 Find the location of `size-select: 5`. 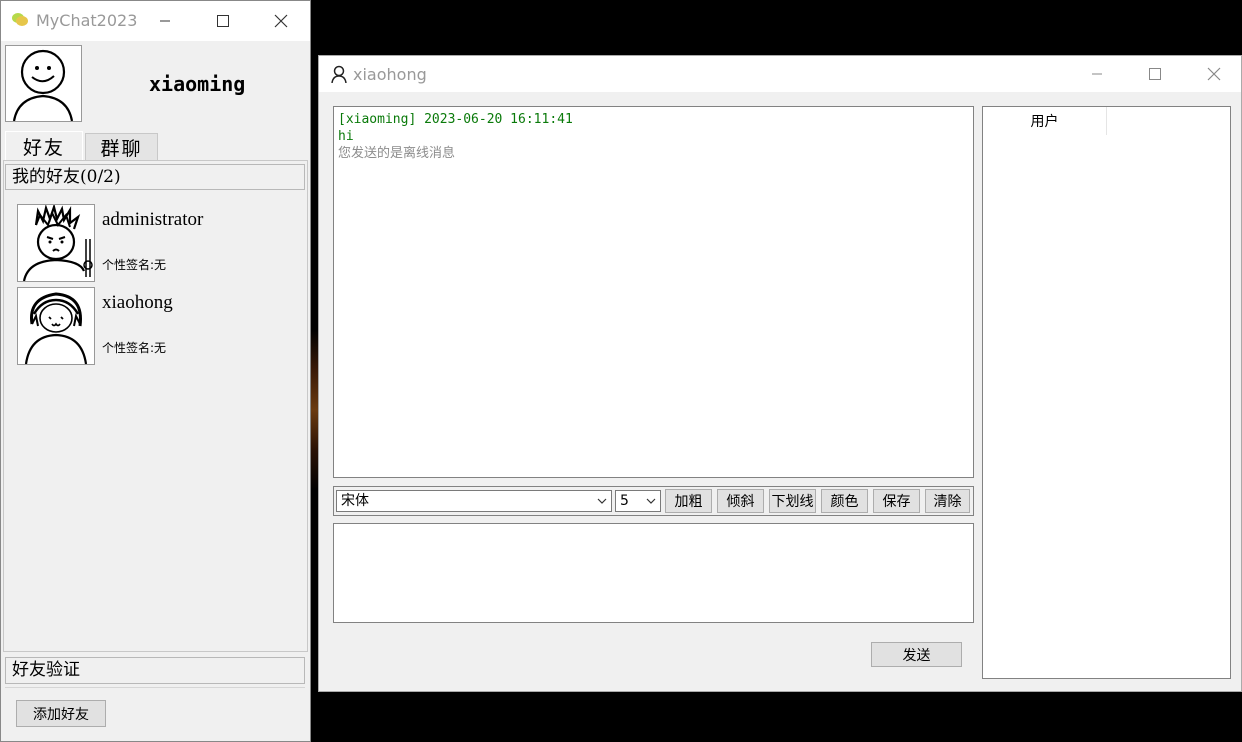

size-select: 5 is located at coordinates (638, 501).